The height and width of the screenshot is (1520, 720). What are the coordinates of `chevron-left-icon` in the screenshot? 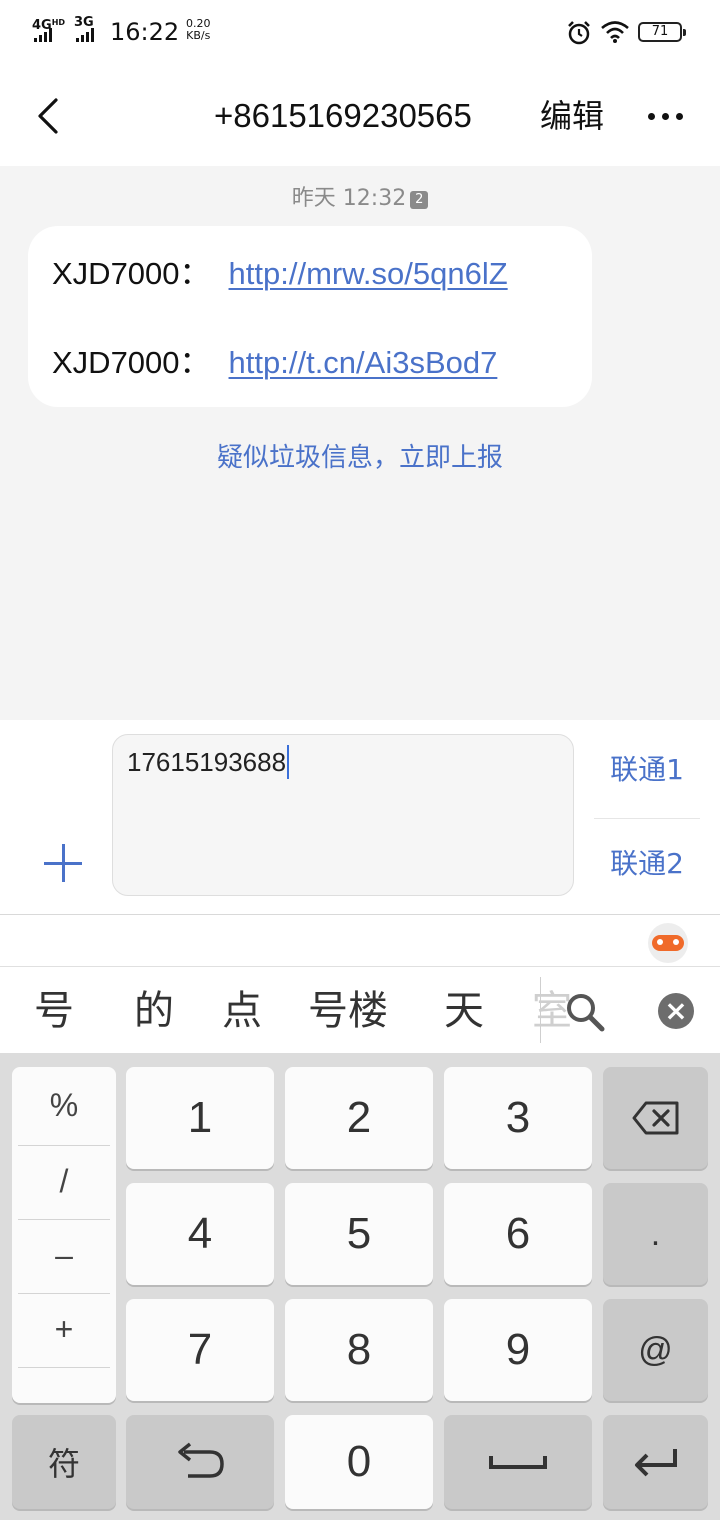 It's located at (48, 116).